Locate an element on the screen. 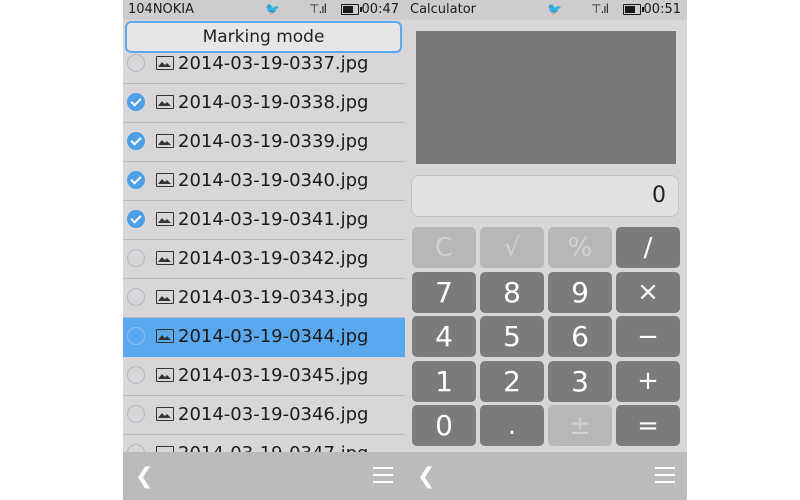 The image size is (800, 500). key-digit-0: 0 is located at coordinates (444, 425).